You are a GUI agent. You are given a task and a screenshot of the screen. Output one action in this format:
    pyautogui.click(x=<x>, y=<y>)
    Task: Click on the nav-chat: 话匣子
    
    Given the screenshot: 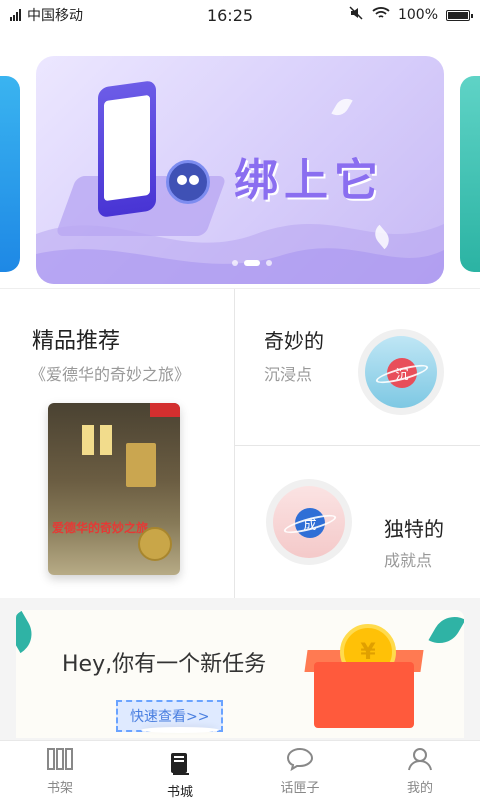 What is the action you would take?
    pyautogui.click(x=300, y=770)
    